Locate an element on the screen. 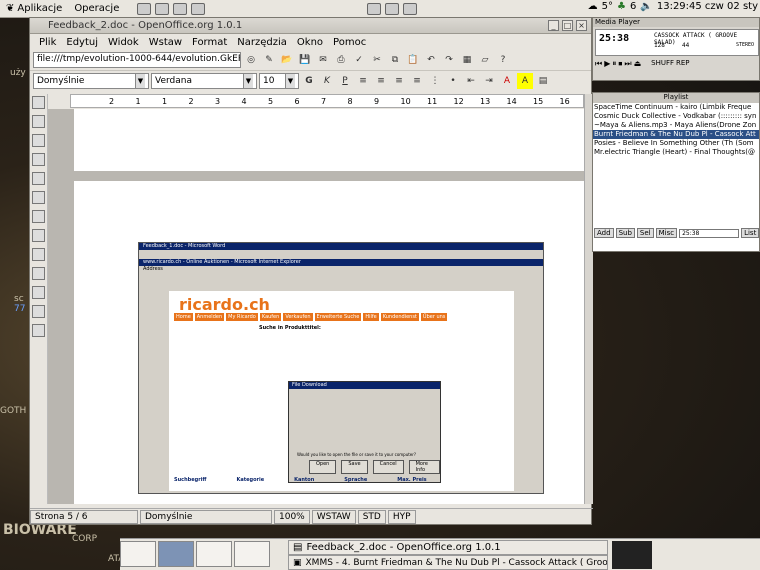  list-button: List is located at coordinates (750, 233).